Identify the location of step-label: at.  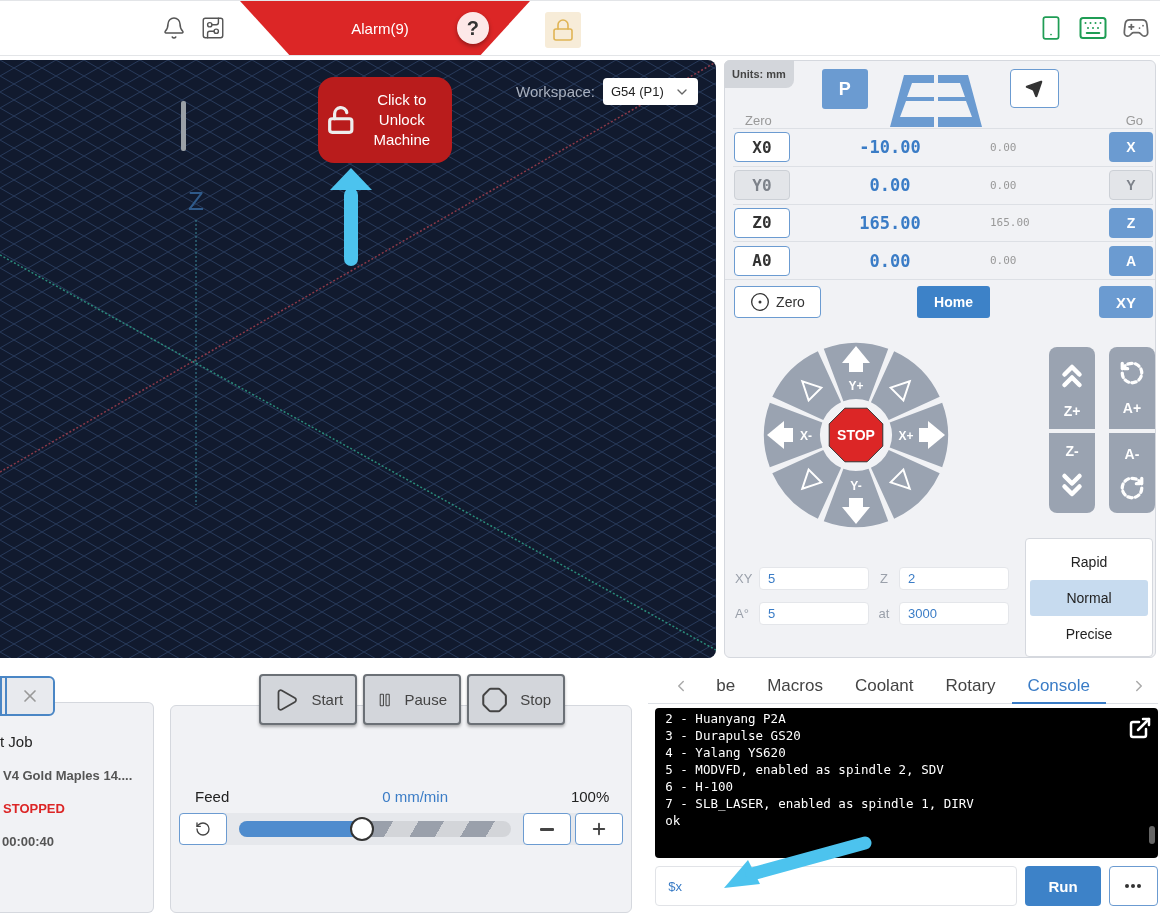
(884, 613).